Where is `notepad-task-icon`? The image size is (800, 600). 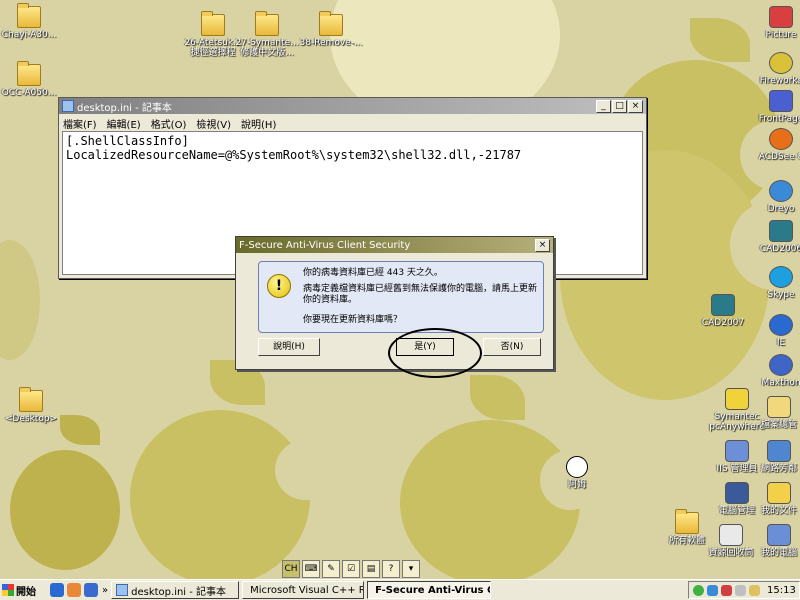 notepad-task-icon is located at coordinates (122, 590).